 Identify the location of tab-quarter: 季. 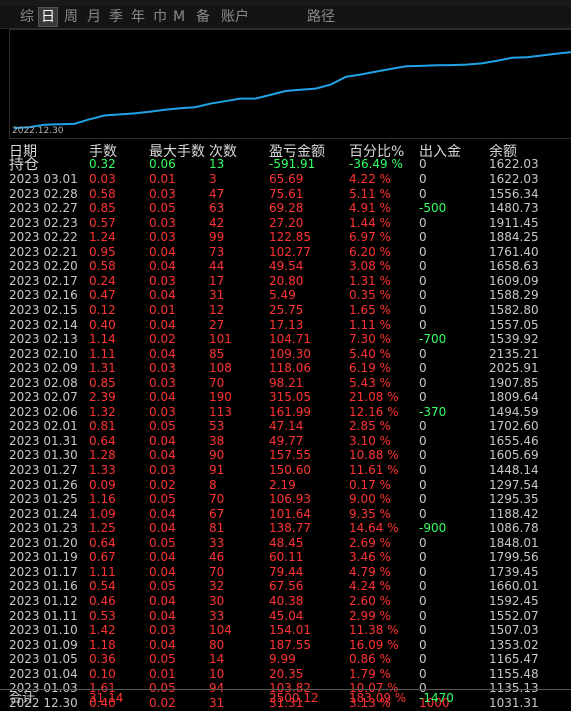
(116, 17).